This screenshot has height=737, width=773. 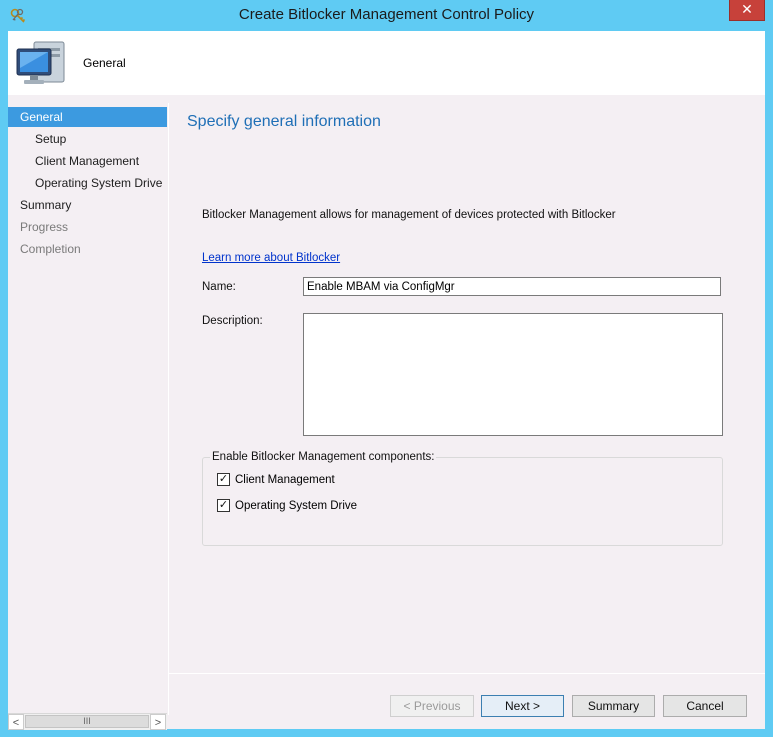 What do you see at coordinates (613, 706) in the screenshot?
I see `summary-button: Summary` at bounding box center [613, 706].